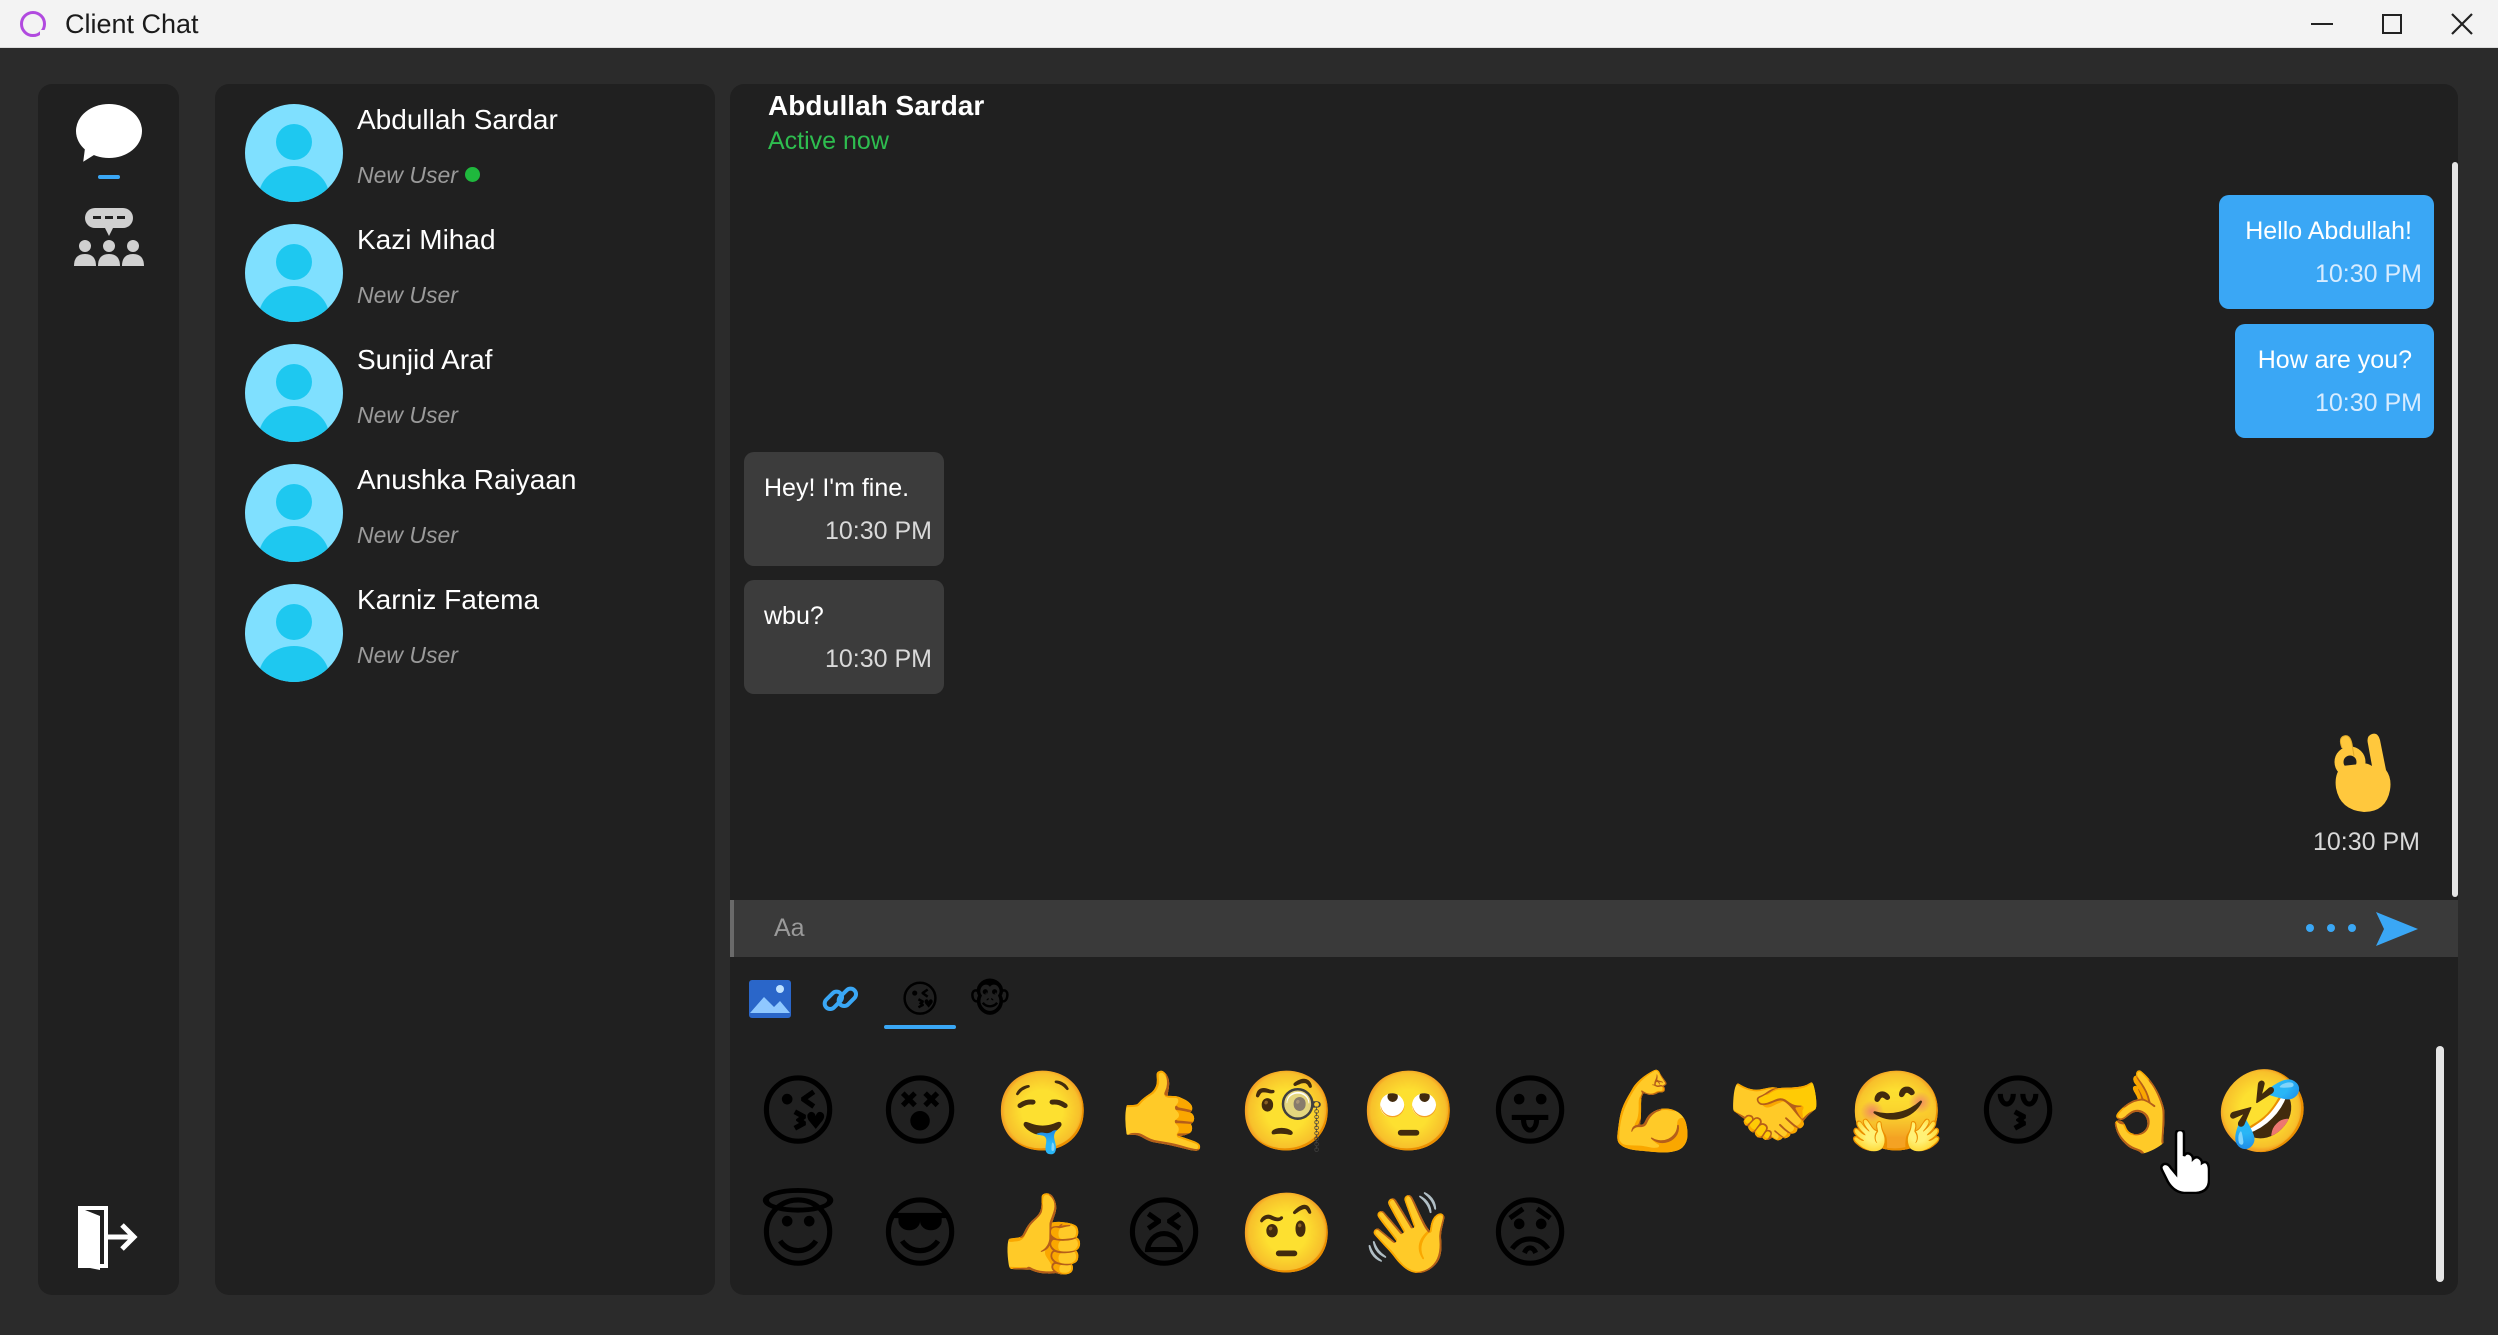 This screenshot has height=1335, width=2498. What do you see at coordinates (109, 177) in the screenshot?
I see `active-indicator` at bounding box center [109, 177].